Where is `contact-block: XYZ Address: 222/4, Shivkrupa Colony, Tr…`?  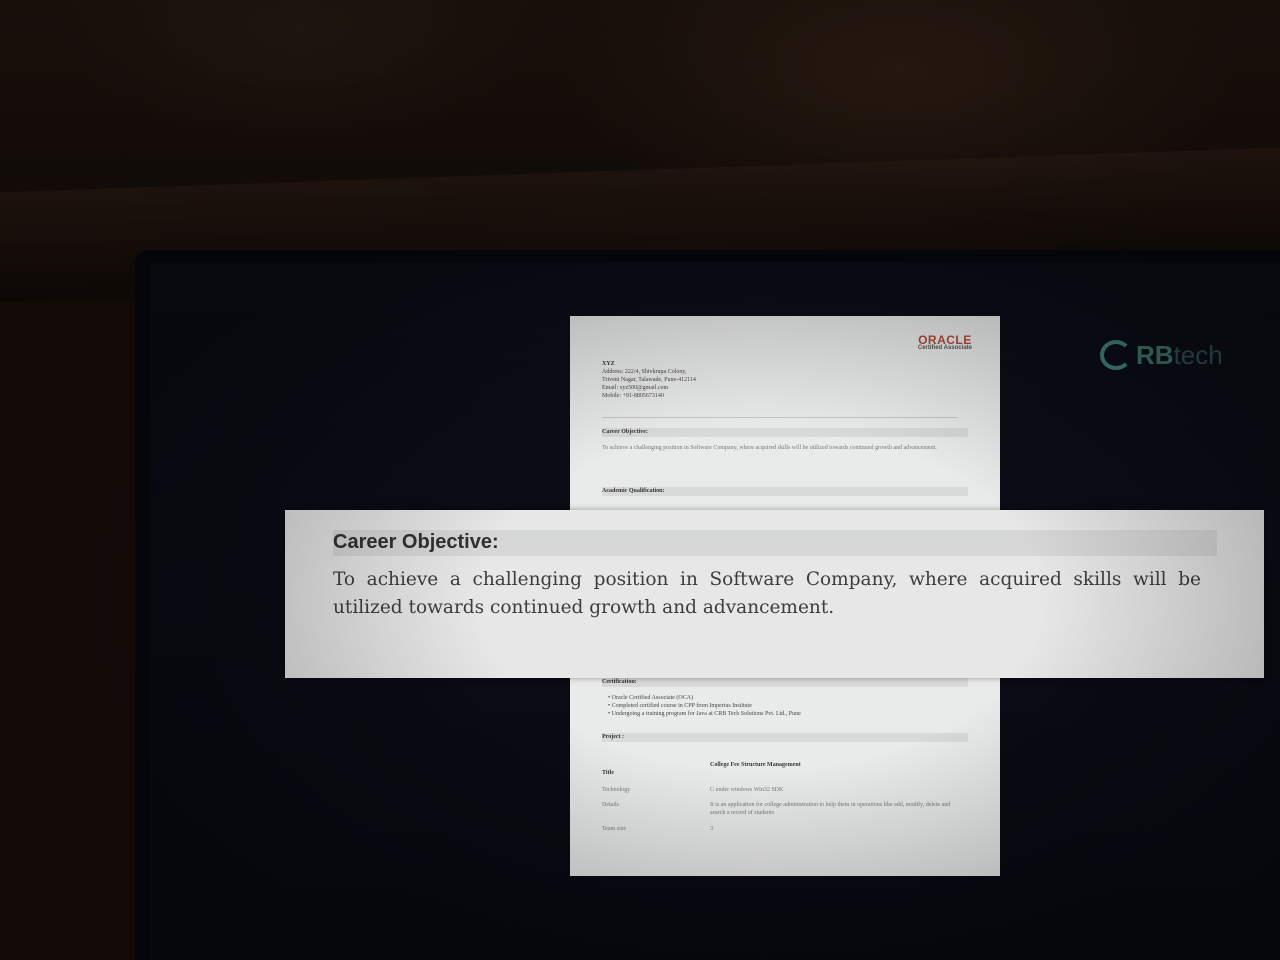
contact-block: XYZ Address: 222/4, Shivkrupa Colony, Tr… is located at coordinates (649, 380).